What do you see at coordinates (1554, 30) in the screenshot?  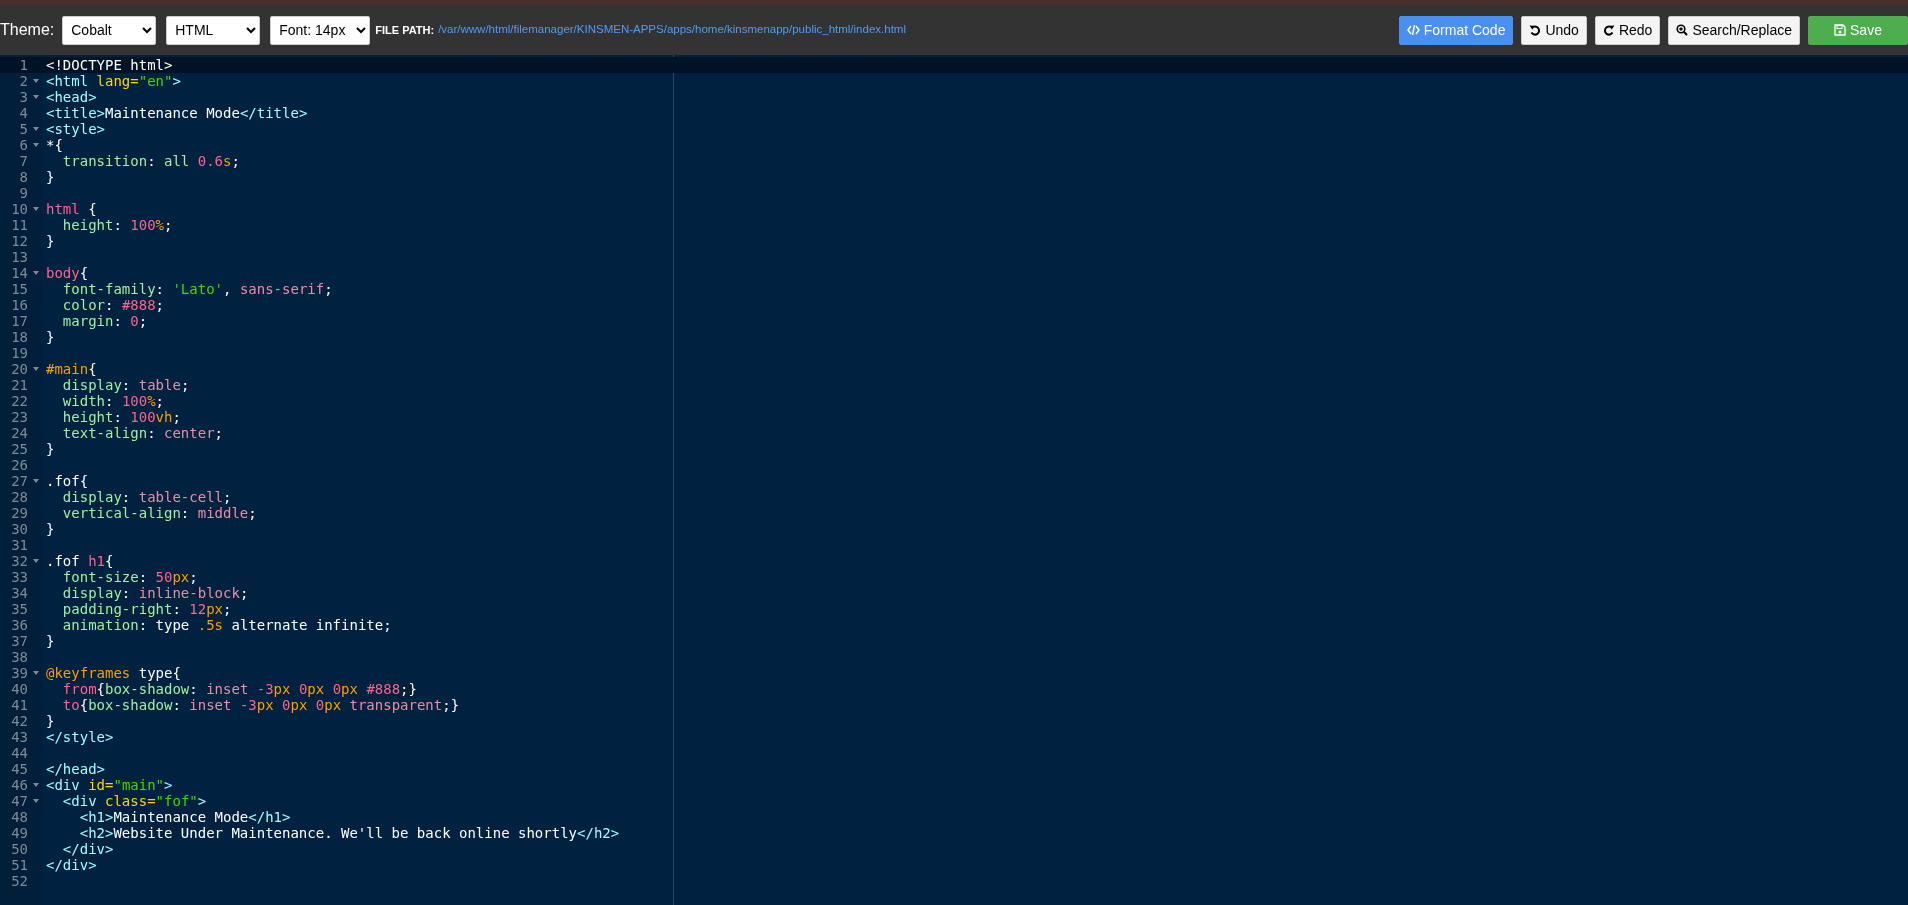 I see `undo-button: Undo` at bounding box center [1554, 30].